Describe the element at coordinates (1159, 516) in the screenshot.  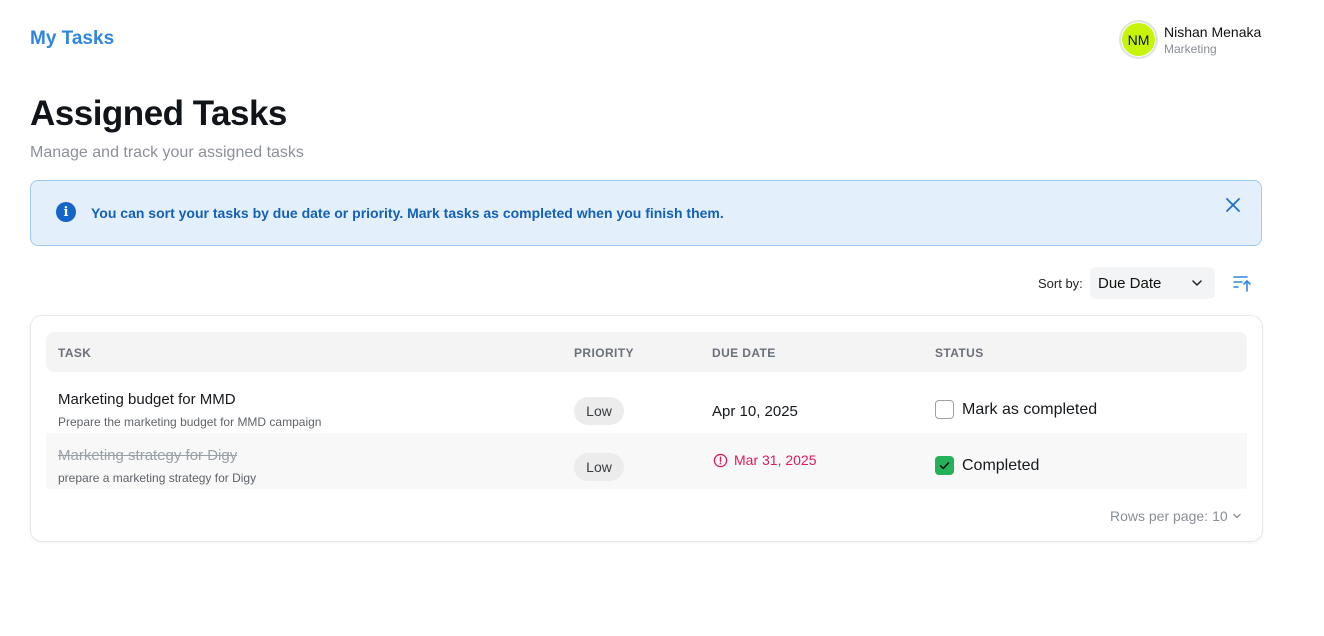
I see `rows-per-page-label: Rows per page:` at that location.